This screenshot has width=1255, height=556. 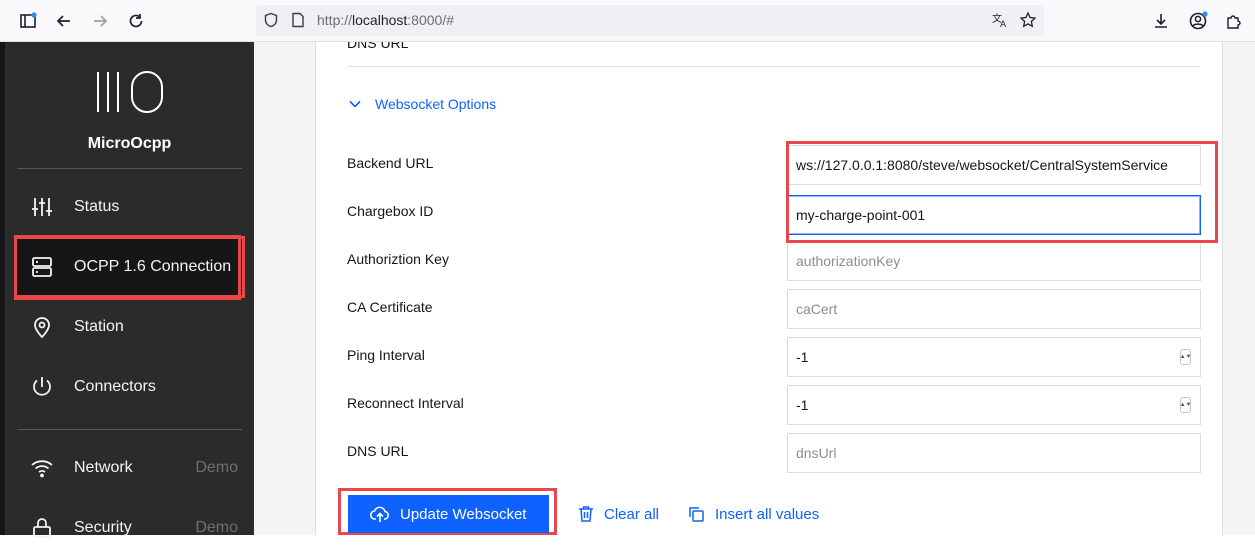 What do you see at coordinates (436, 104) in the screenshot?
I see `section-title: Websocket Options` at bounding box center [436, 104].